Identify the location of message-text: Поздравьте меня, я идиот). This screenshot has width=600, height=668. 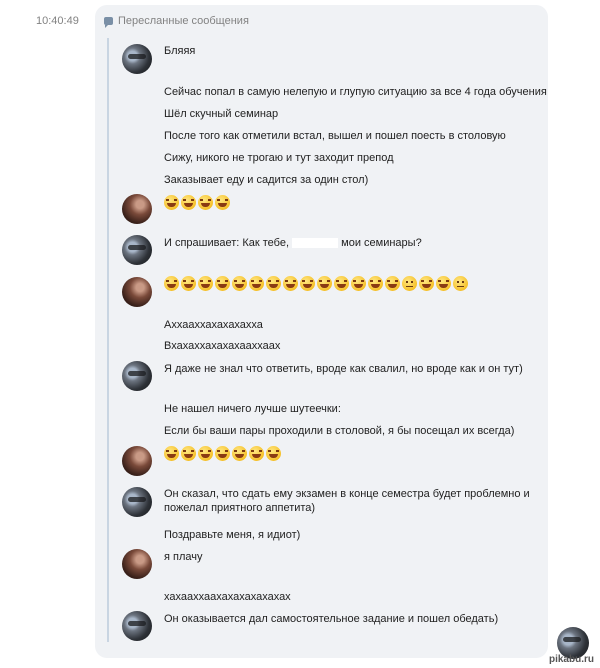
(232, 535).